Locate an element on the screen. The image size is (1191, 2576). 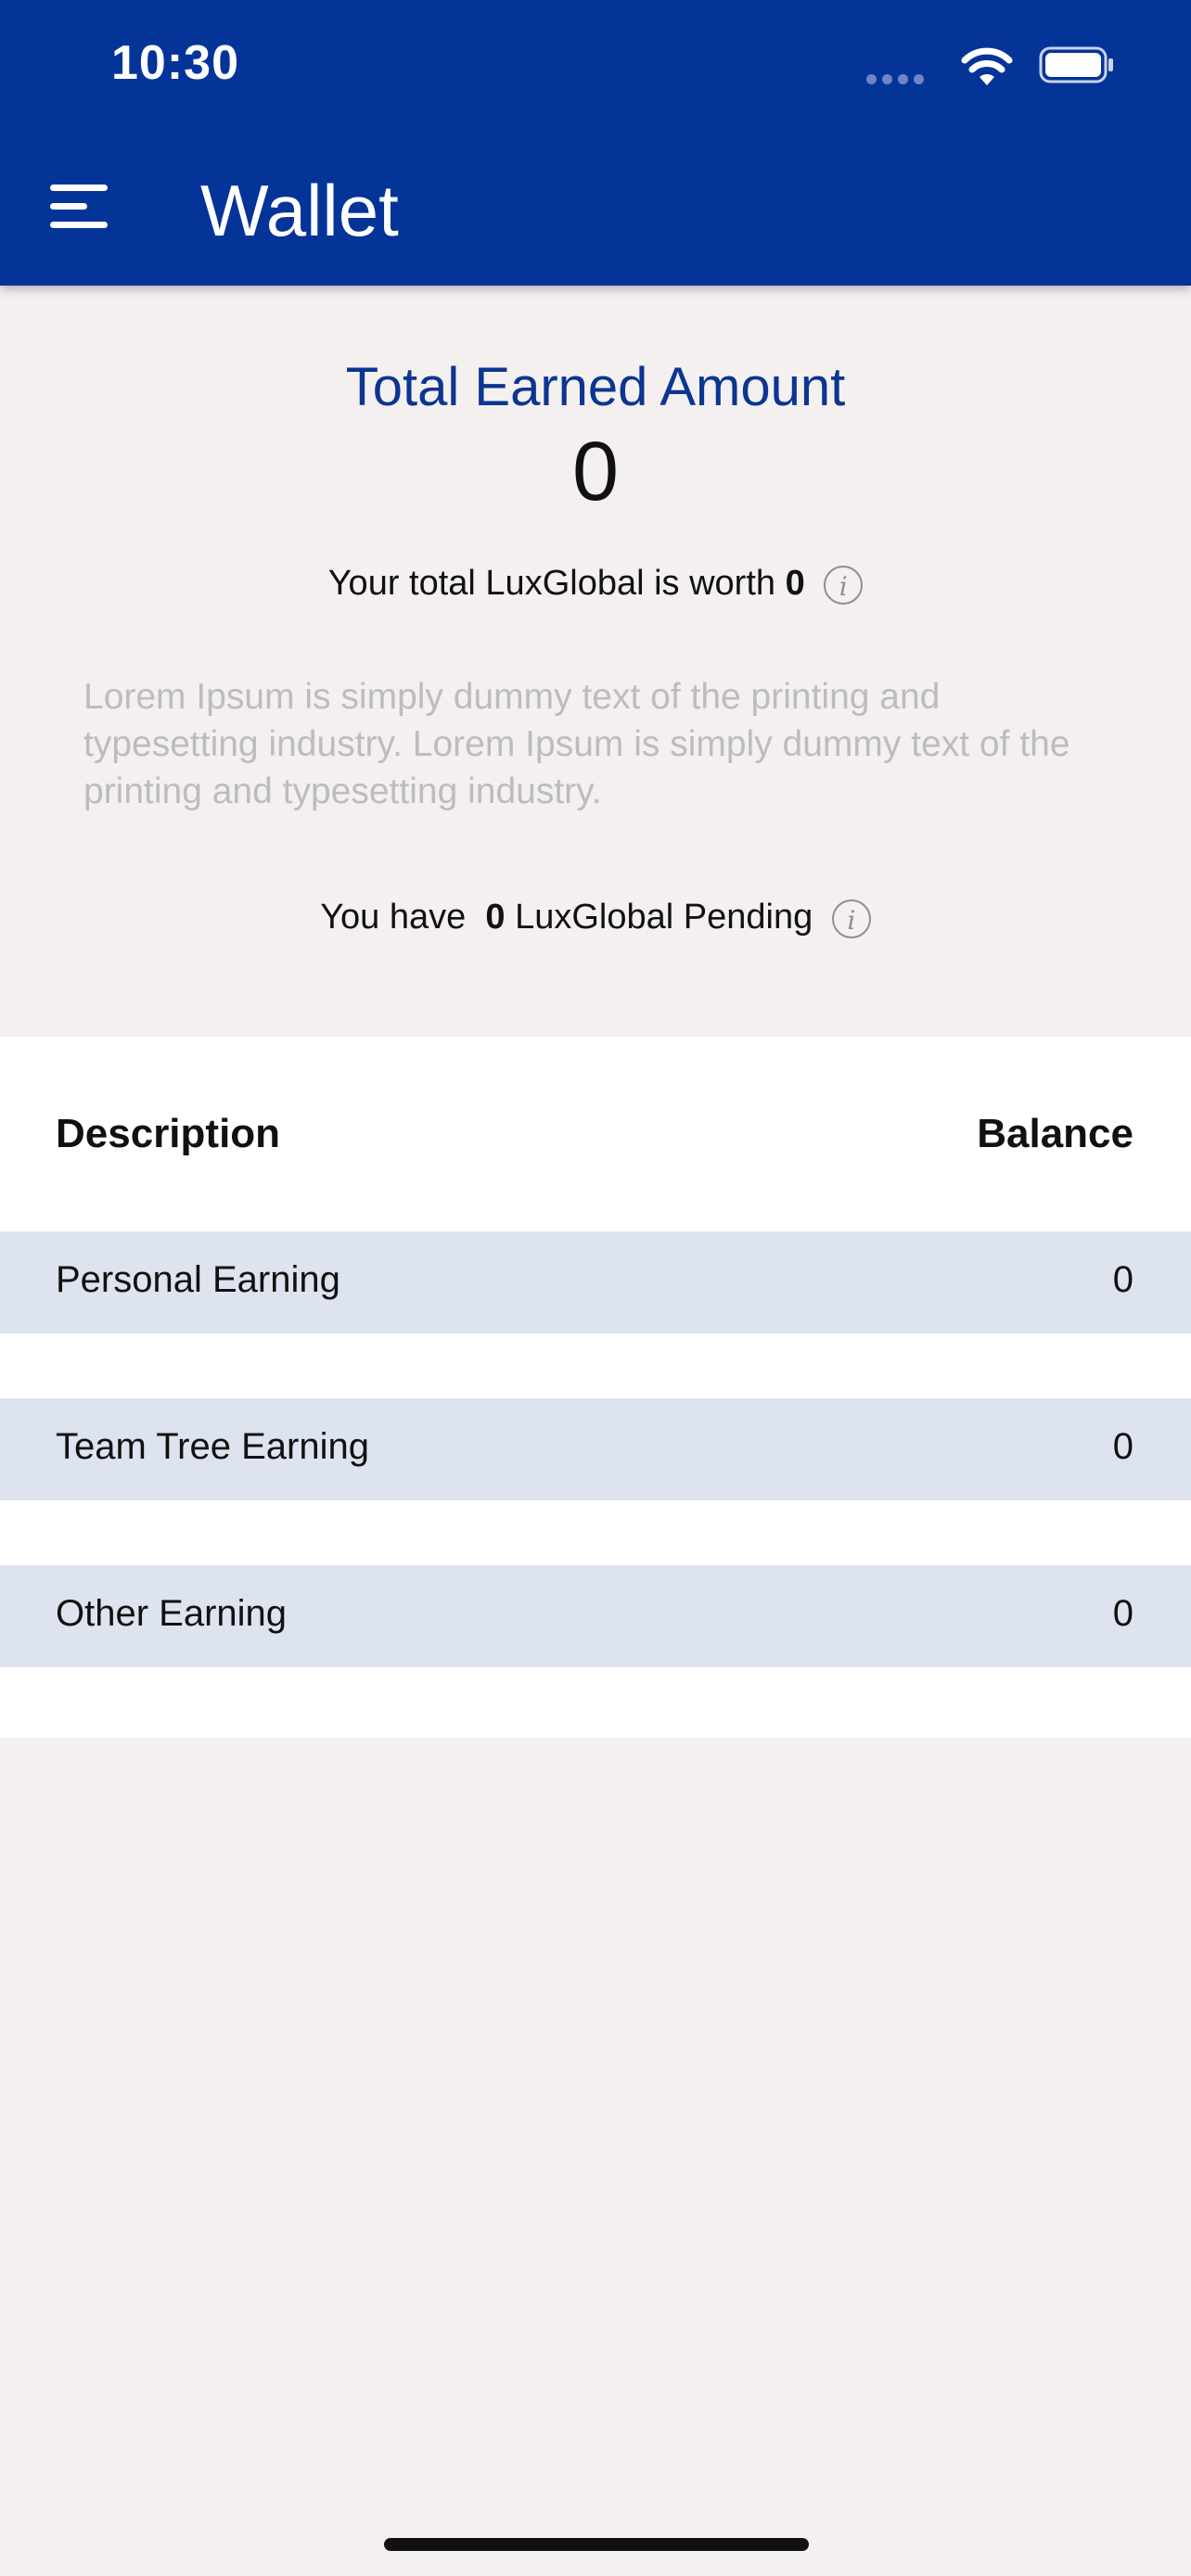
pending-line: You have 0 LuxGlobal Pending i is located at coordinates (595, 918).